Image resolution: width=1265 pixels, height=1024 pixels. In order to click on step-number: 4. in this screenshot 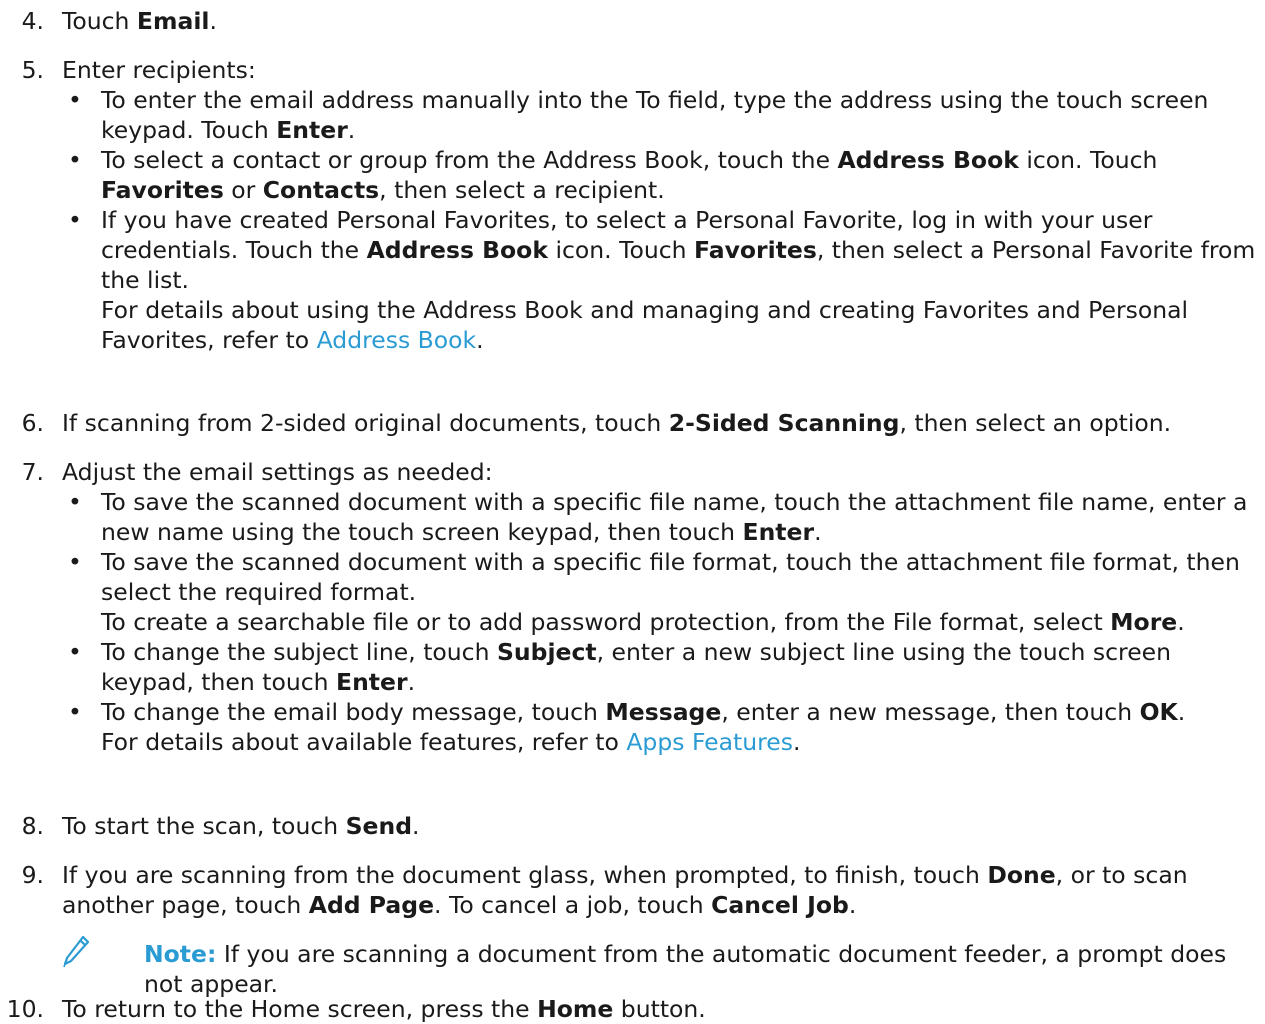, I will do `click(32, 21)`.